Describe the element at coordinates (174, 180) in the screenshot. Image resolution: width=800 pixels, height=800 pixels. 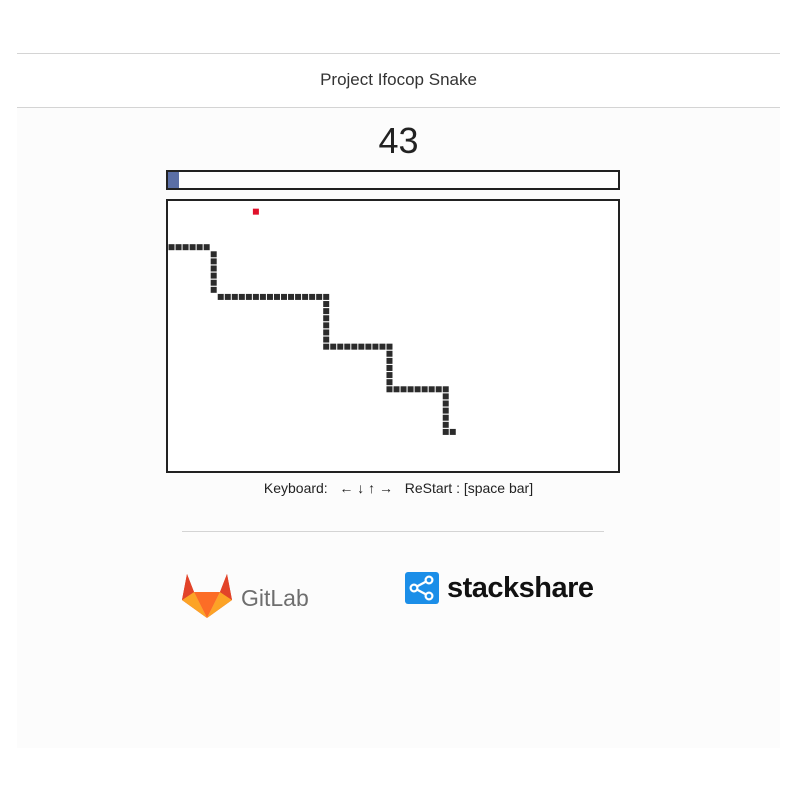
I see `progress-fill` at that location.